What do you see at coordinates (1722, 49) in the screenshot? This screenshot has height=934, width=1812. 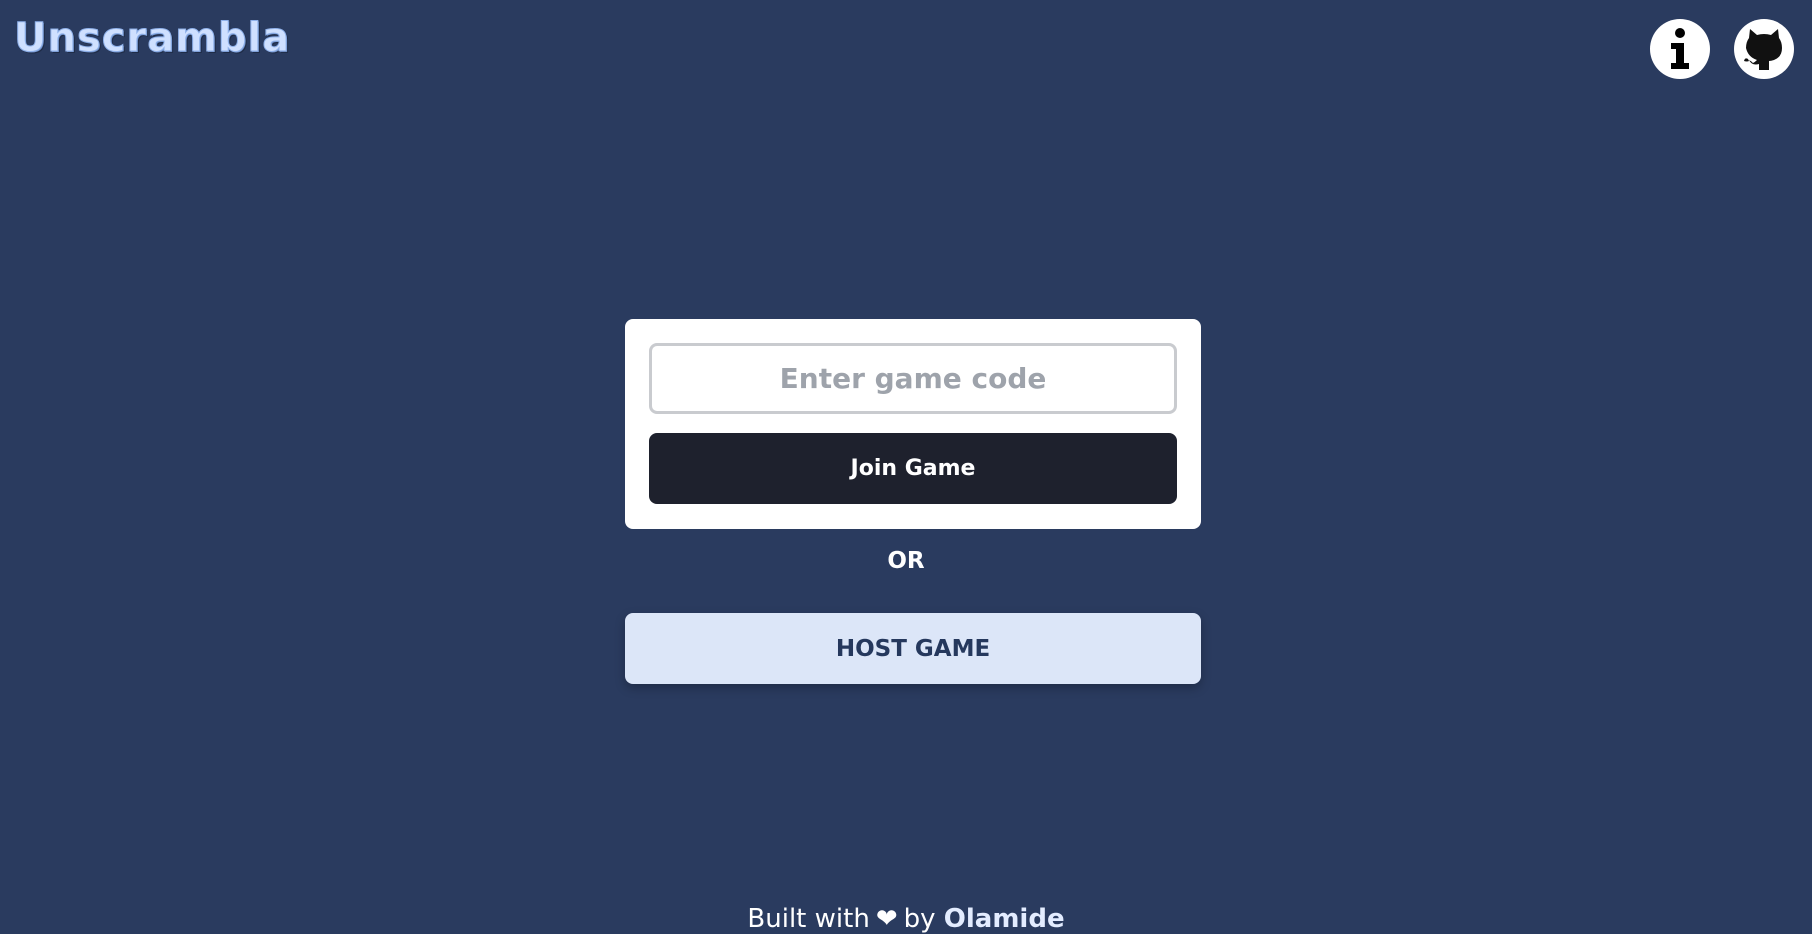 I see `header-icons` at bounding box center [1722, 49].